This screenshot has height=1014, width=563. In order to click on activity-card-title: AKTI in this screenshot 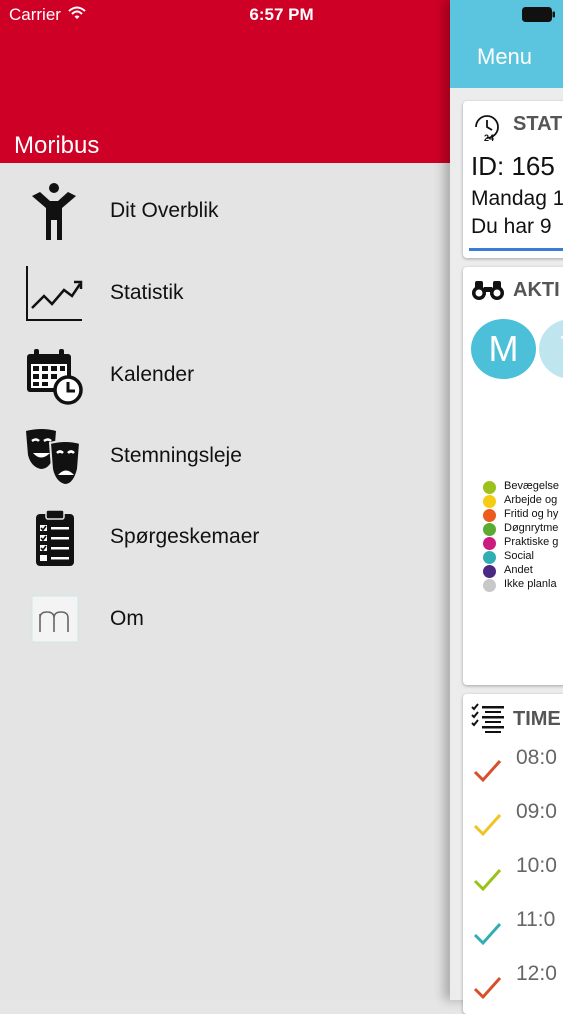, I will do `click(536, 290)`.